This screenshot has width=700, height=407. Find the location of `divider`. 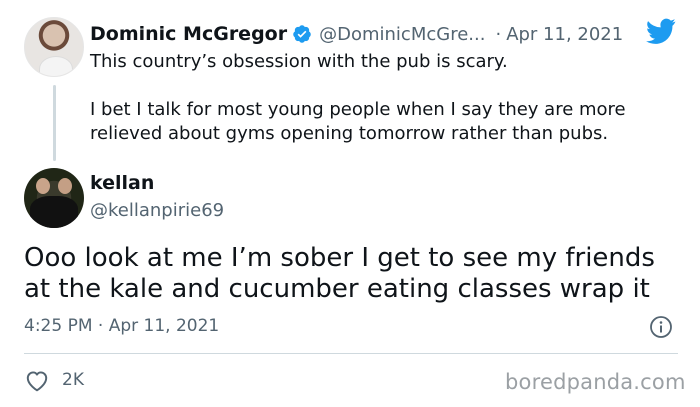

divider is located at coordinates (351, 353).